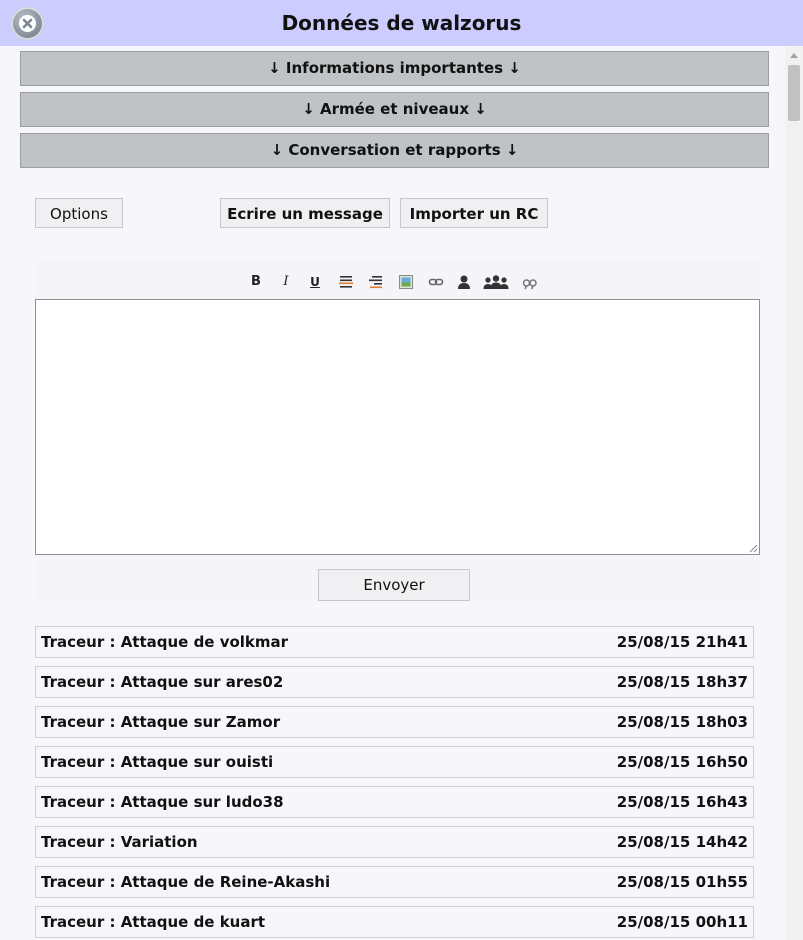 The image size is (803, 940). What do you see at coordinates (162, 802) in the screenshot?
I see `report-title: Traceur : Attaque sur ludo38` at bounding box center [162, 802].